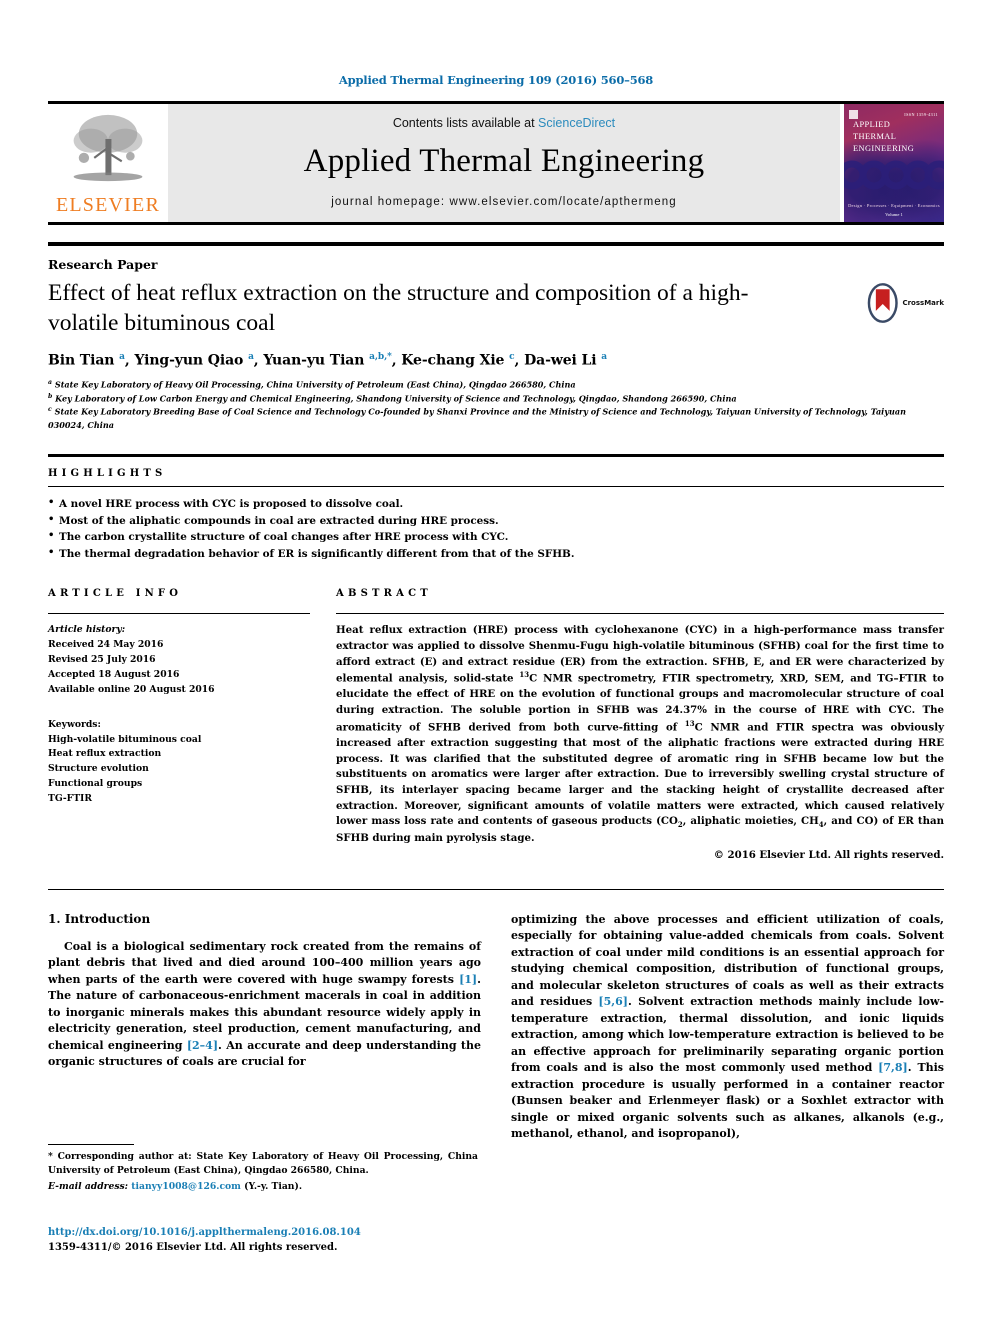  Describe the element at coordinates (496, 487) in the screenshot. I see `highlights-bottom-rule` at that location.